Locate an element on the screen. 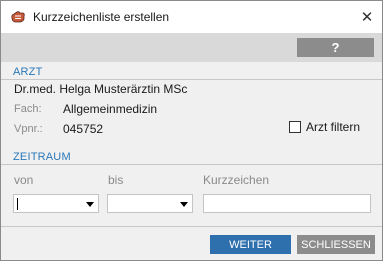 The width and height of the screenshot is (383, 261). fach-label: Fach: is located at coordinates (28, 109).